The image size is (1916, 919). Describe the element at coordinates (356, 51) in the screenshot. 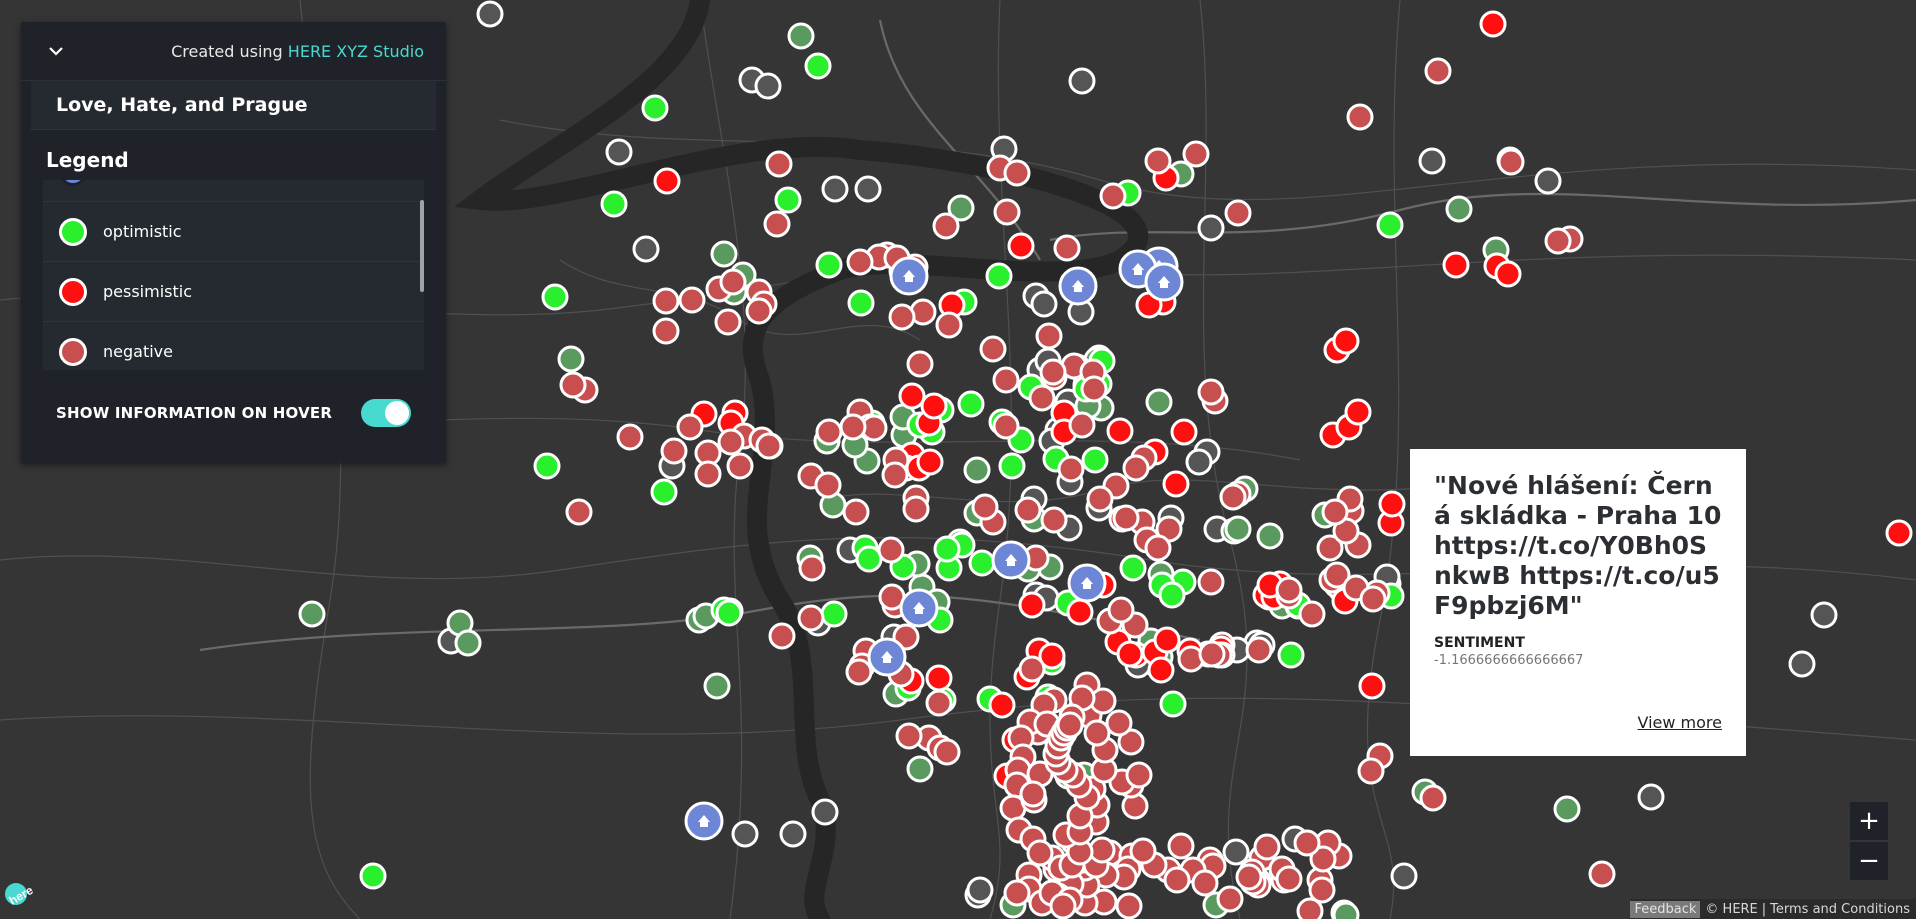

I see `studio-link: HERE XYZ Studio` at that location.